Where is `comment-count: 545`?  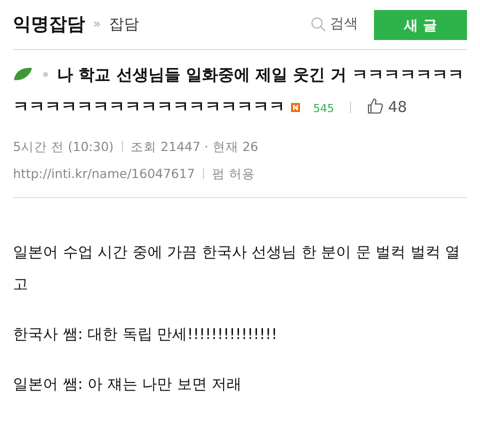 comment-count: 545 is located at coordinates (323, 108).